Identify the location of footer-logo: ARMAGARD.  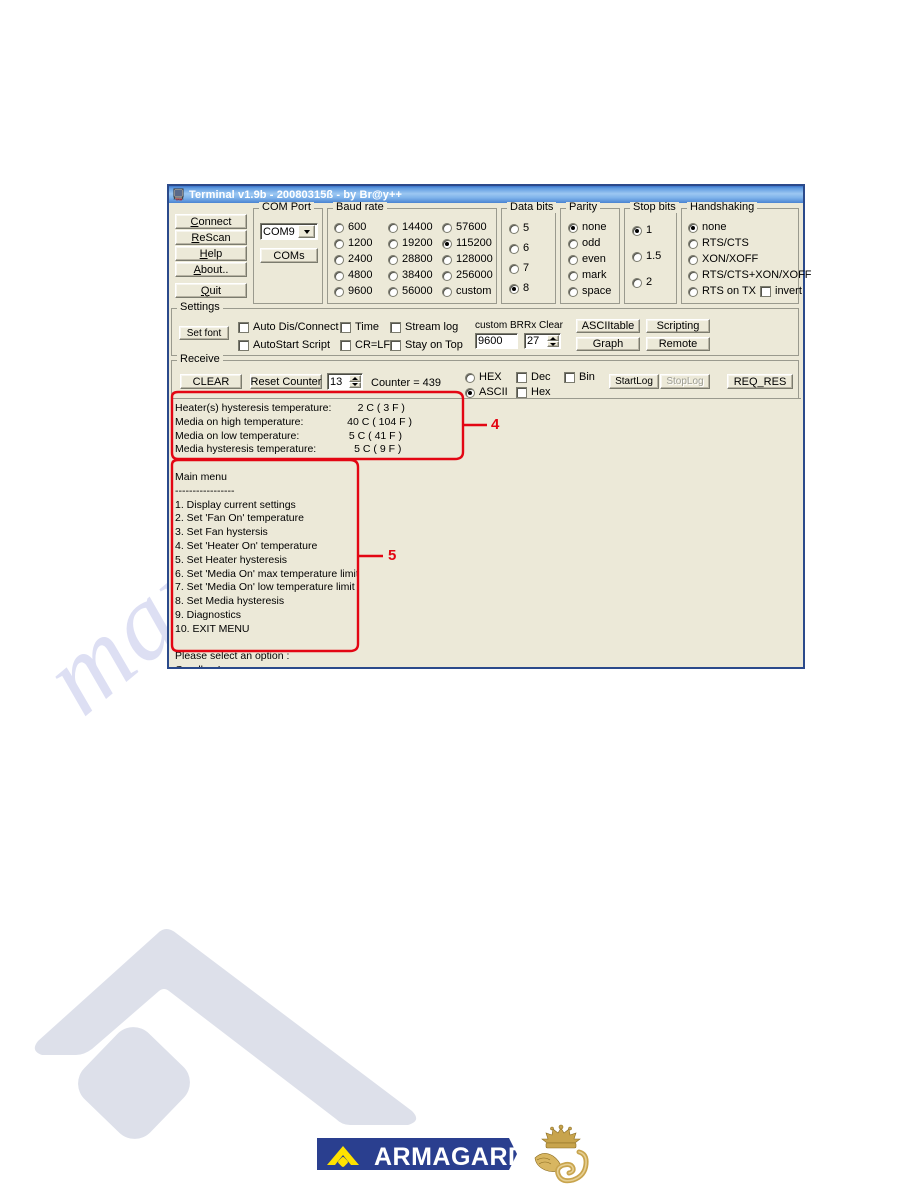
(454, 1155).